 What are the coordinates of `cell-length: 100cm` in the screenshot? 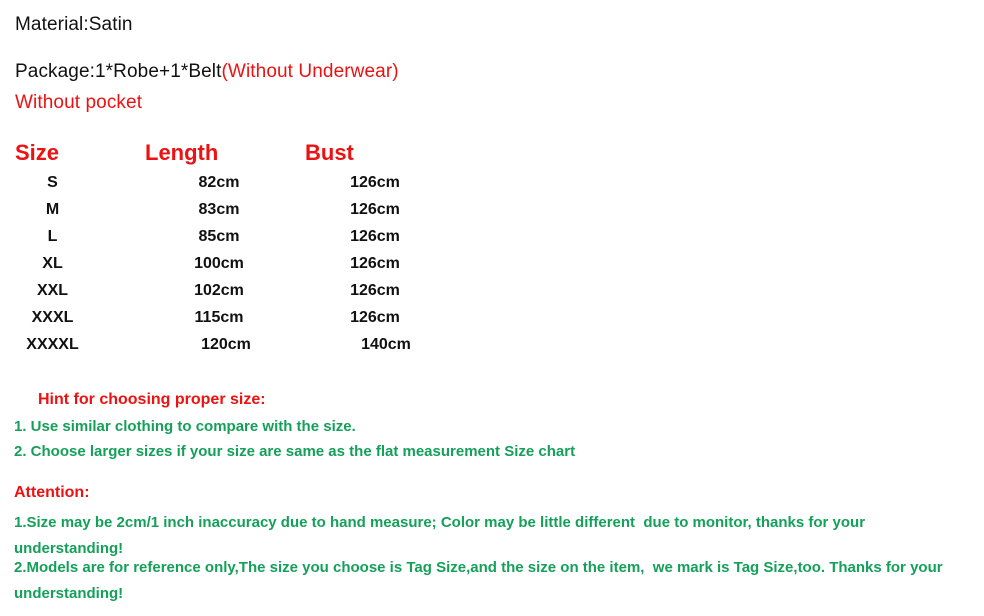 It's located at (219, 263).